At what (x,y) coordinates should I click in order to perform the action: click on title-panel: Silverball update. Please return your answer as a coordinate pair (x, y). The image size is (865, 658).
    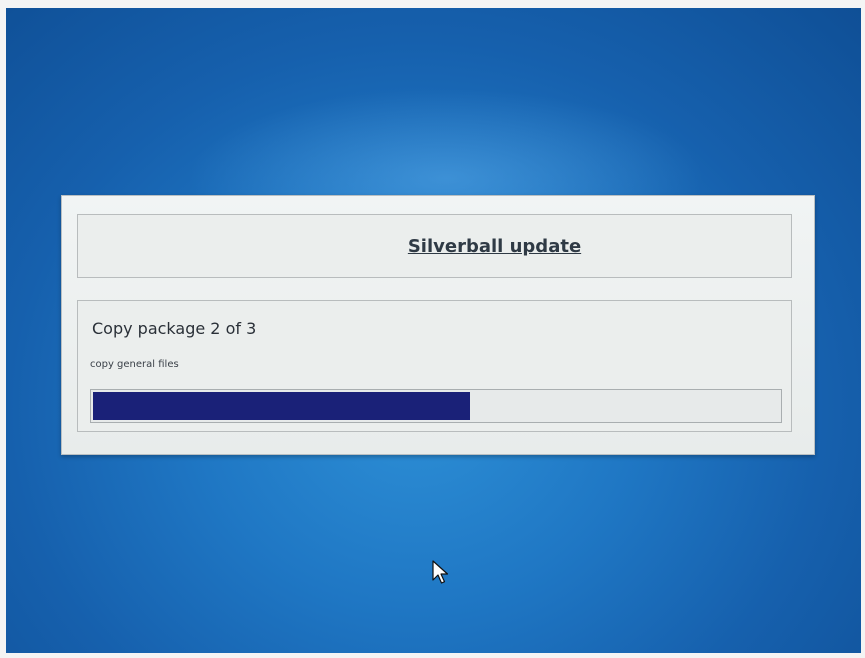
    Looking at the image, I should click on (434, 246).